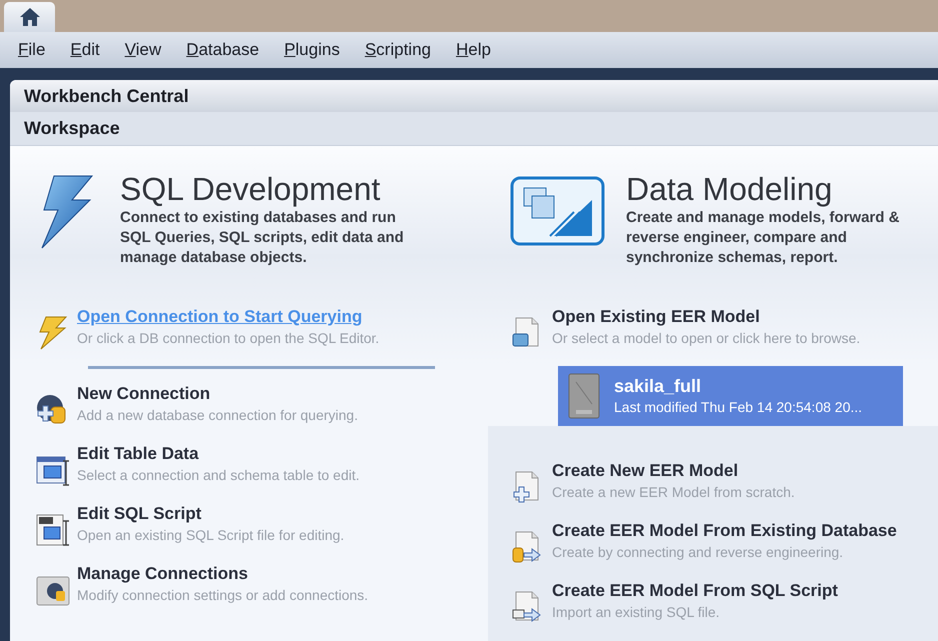 Image resolution: width=938 pixels, height=641 pixels. Describe the element at coordinates (474, 129) in the screenshot. I see `workspace-header: Workspace` at that location.